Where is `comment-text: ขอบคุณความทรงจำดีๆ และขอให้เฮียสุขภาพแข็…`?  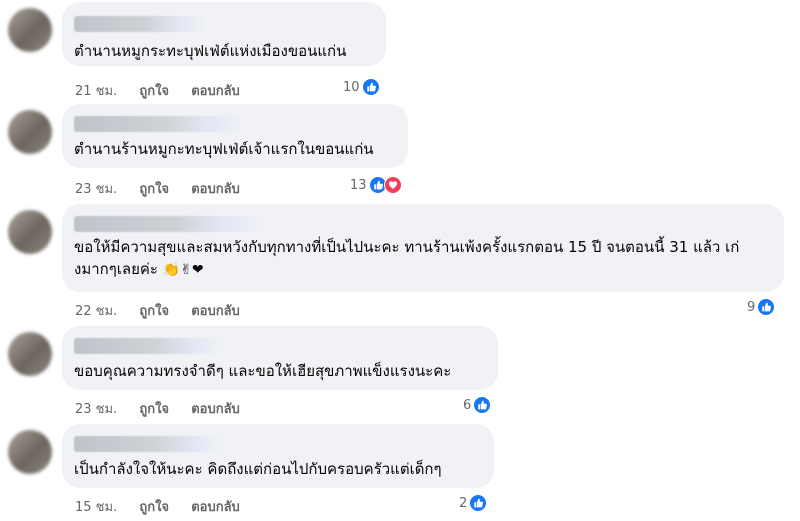 comment-text: ขอบคุณความทรงจำดีๆ และขอให้เฮียสุขภาพแข็… is located at coordinates (263, 371).